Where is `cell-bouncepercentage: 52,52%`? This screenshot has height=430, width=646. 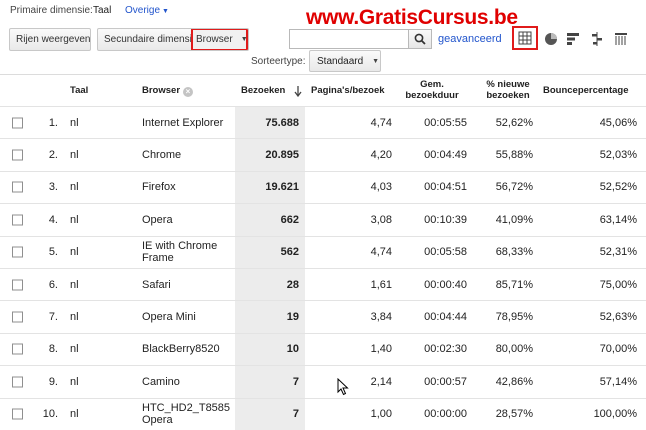
cell-bouncepercentage: 52,52% is located at coordinates (618, 187).